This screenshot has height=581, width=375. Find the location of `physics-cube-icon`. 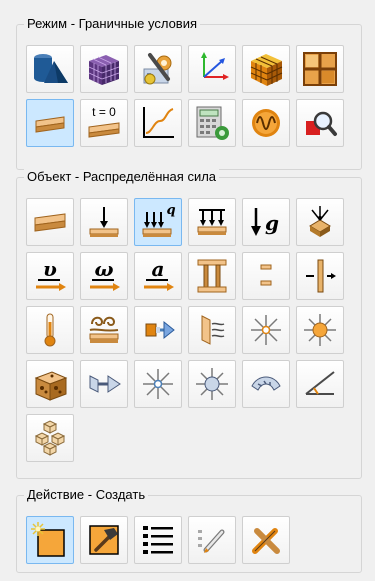

physics-cube-icon is located at coordinates (266, 70).